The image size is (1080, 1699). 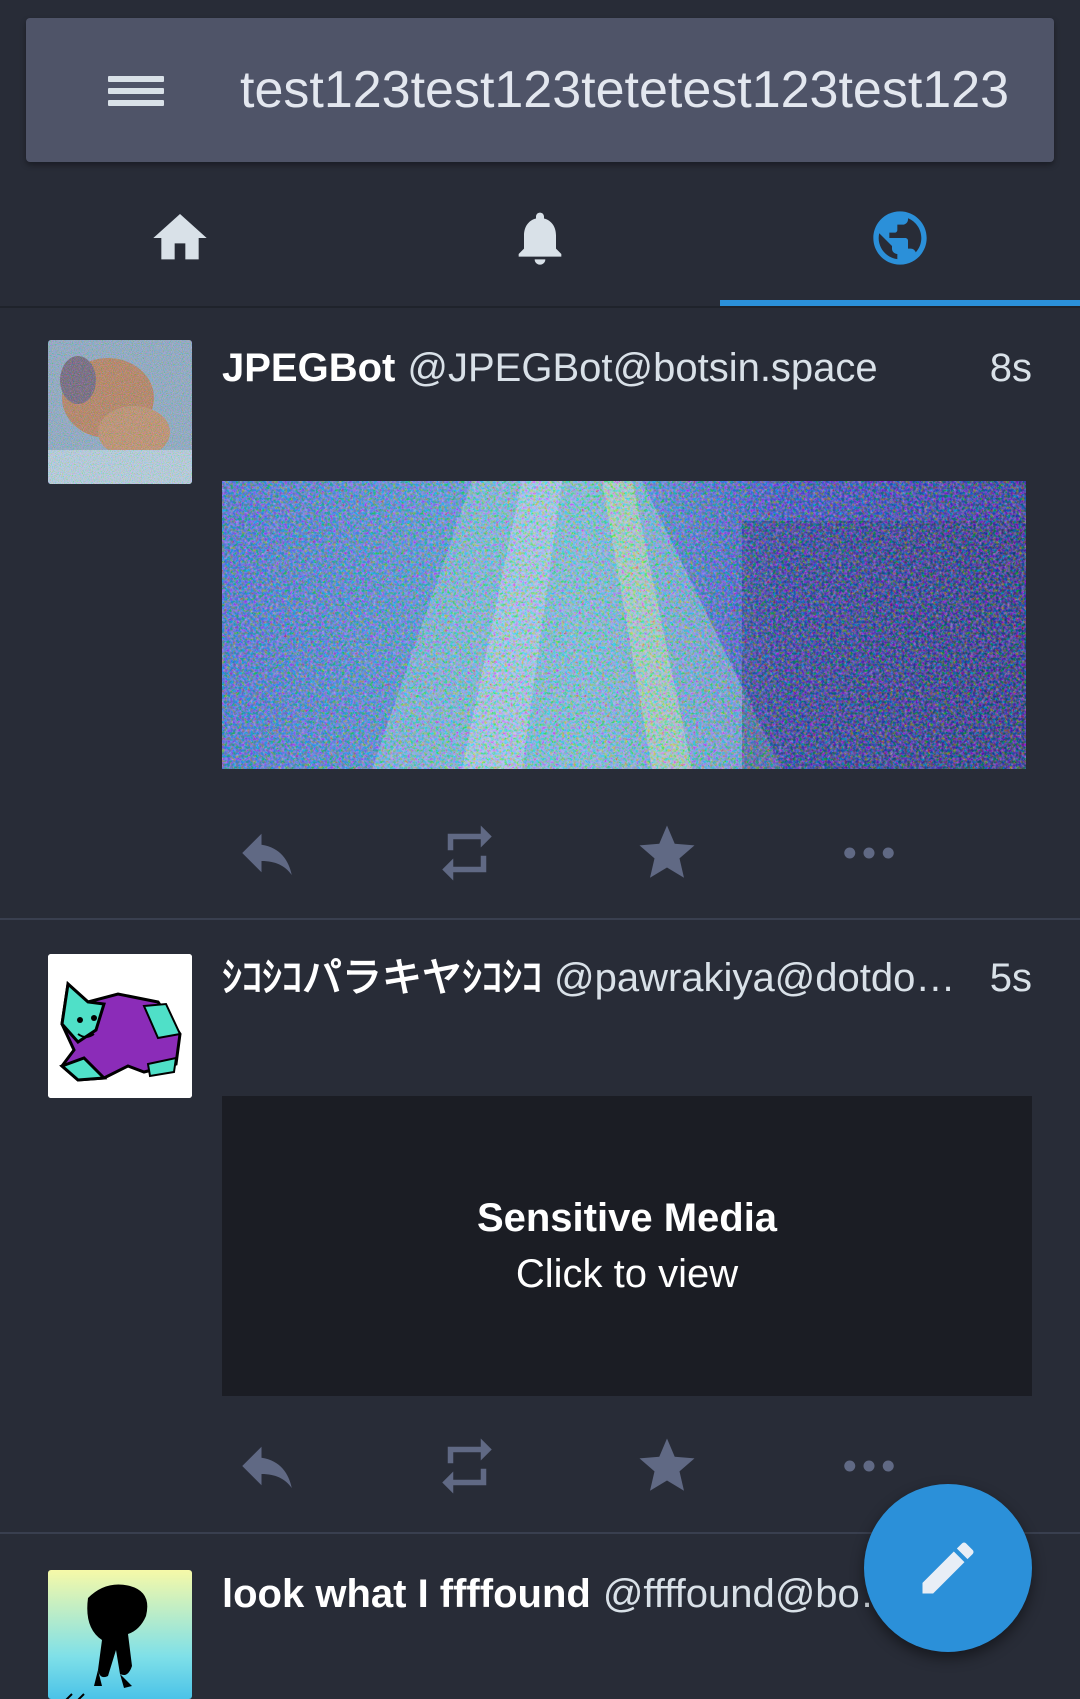 I want to click on tab-notifications, so click(x=540, y=238).